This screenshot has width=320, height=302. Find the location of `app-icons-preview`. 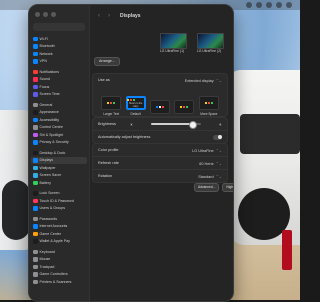

app-icons-preview is located at coordinates (208, 103).